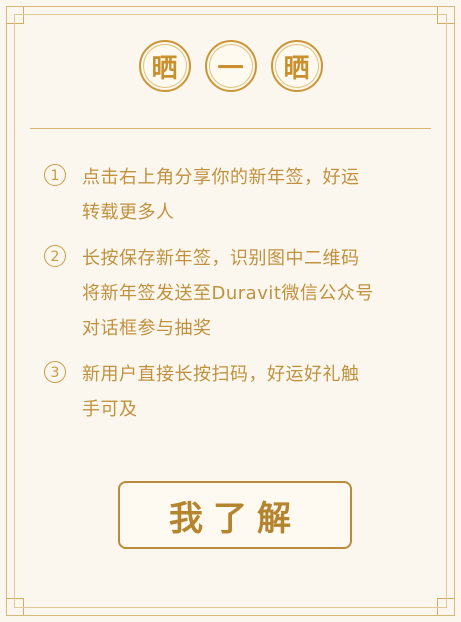 This screenshot has height=622, width=461. What do you see at coordinates (55, 256) in the screenshot?
I see `step-number: 2` at bounding box center [55, 256].